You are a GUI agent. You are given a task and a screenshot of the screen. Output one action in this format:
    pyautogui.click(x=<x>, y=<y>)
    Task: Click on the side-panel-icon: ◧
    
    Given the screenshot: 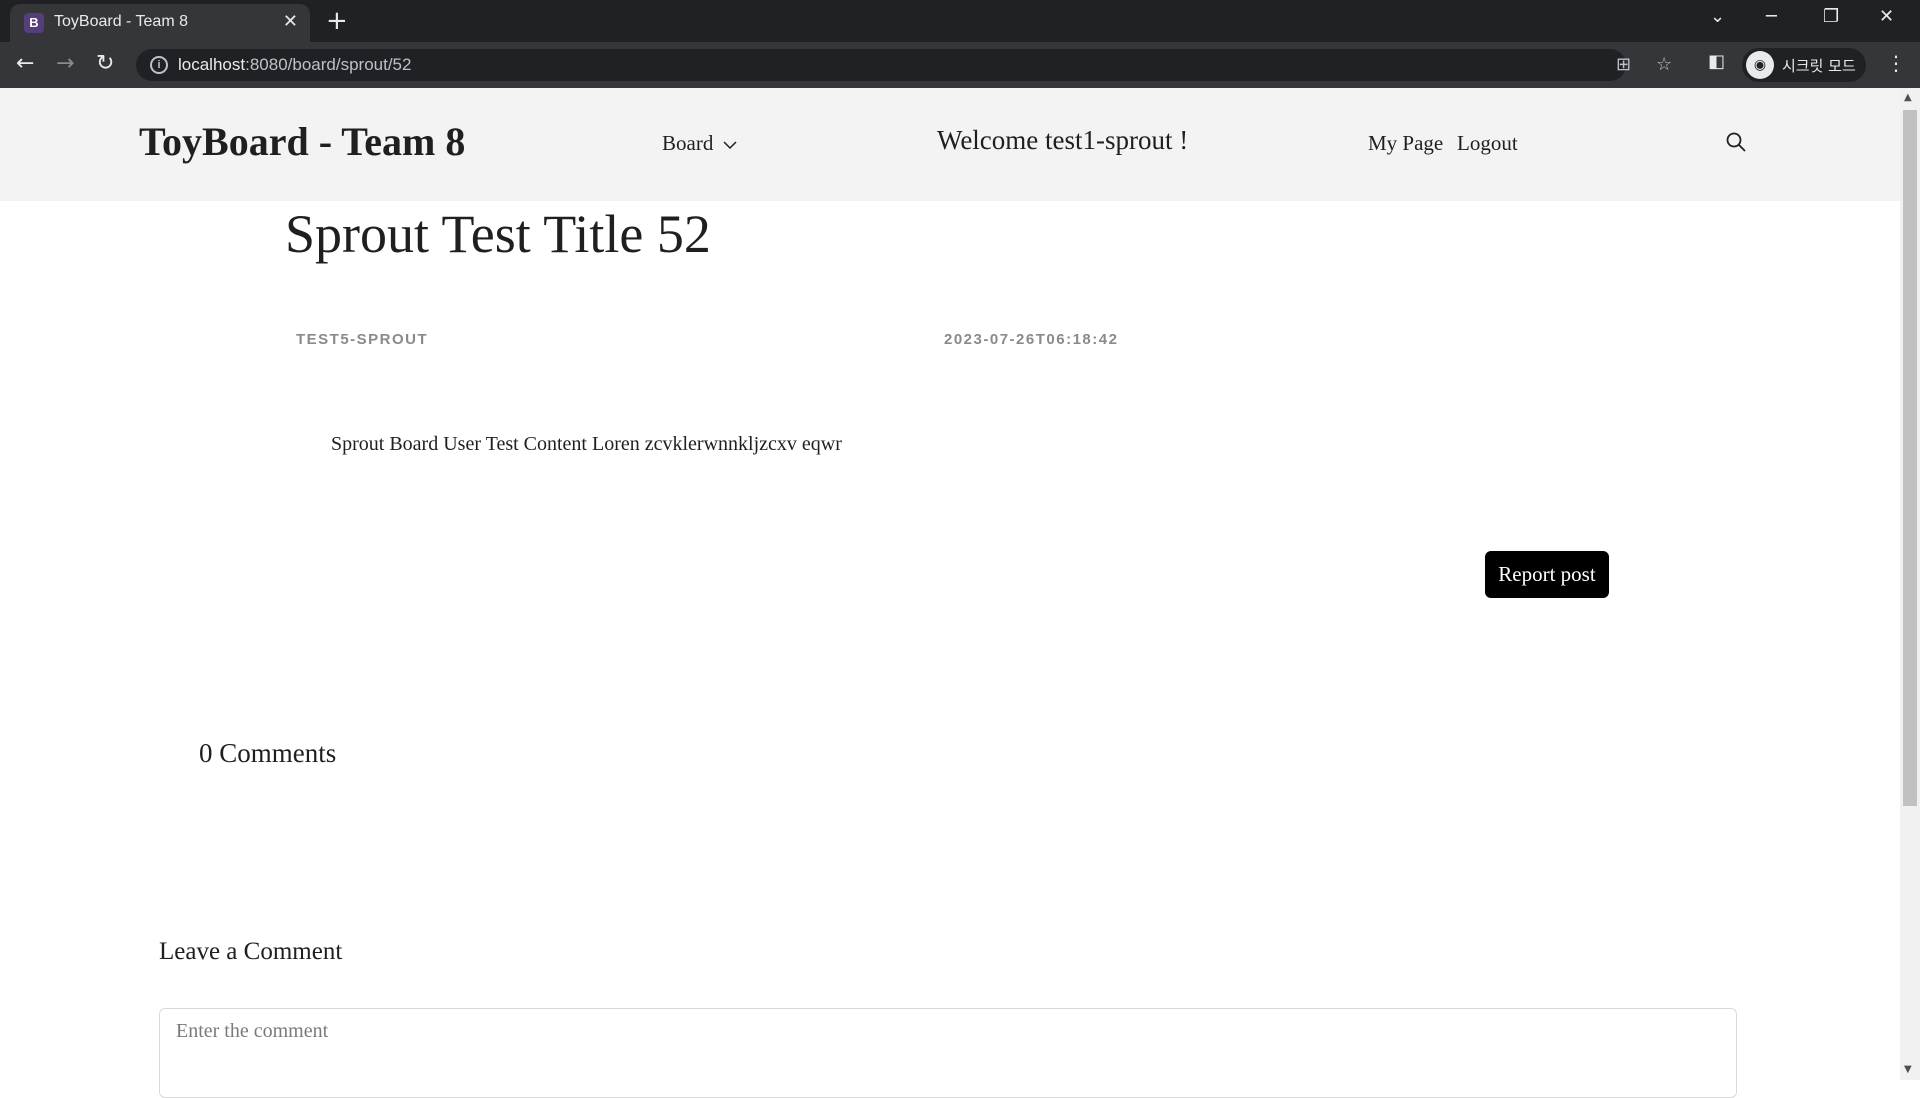 What is the action you would take?
    pyautogui.click(x=1716, y=61)
    